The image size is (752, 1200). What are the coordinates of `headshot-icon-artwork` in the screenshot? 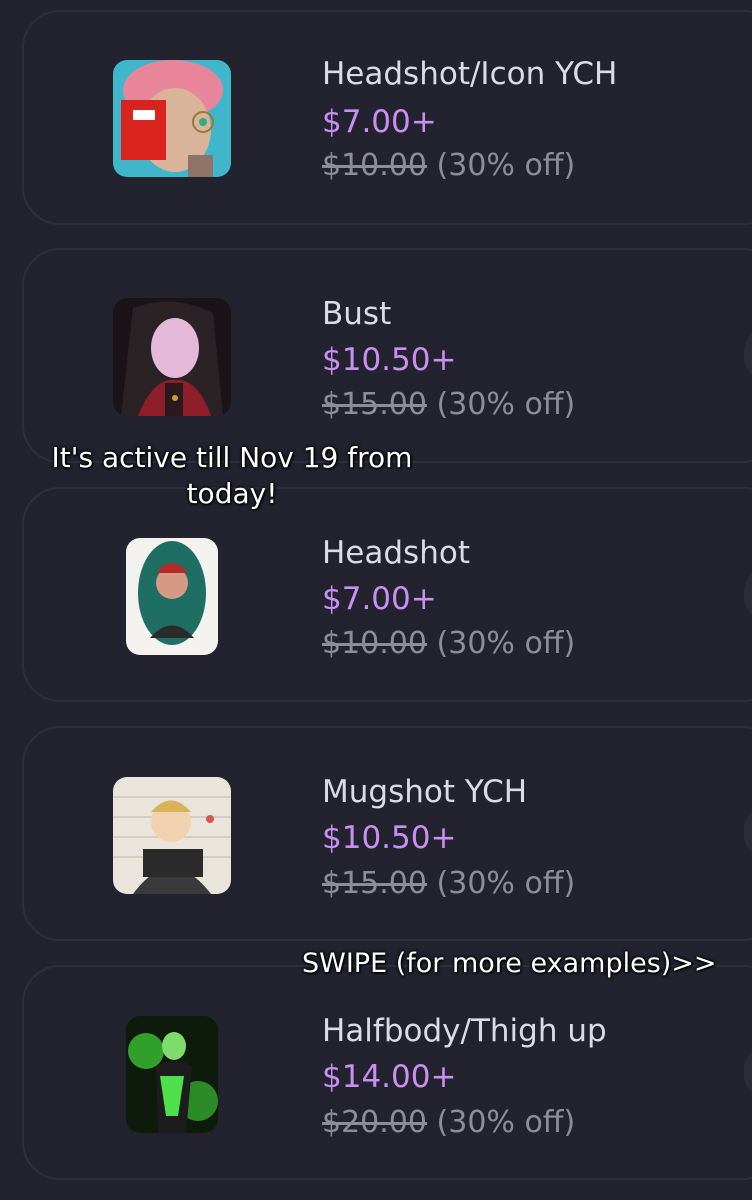 It's located at (172, 118).